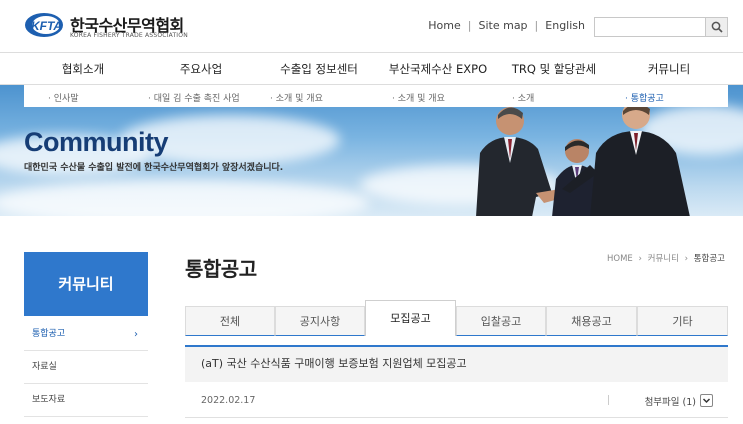 This screenshot has height=424, width=743. Describe the element at coordinates (608, 400) in the screenshot. I see `meta-divider` at that location.